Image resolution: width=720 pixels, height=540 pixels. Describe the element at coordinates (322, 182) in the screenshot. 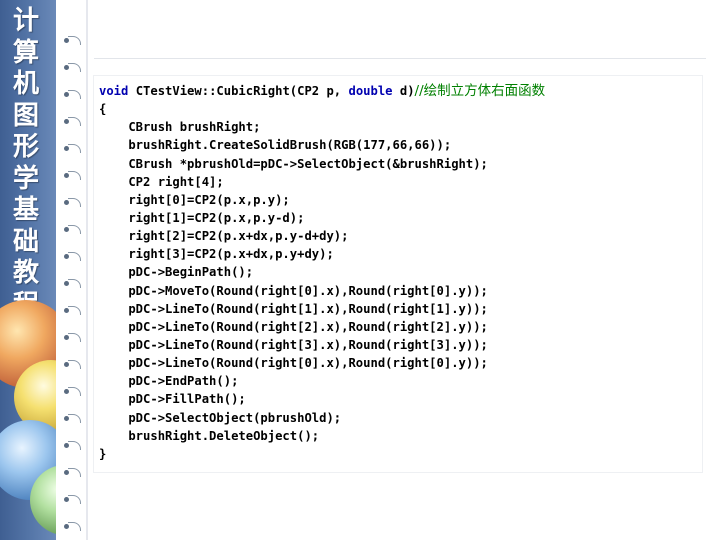

I see `code-line: CP2 right[4];` at that location.